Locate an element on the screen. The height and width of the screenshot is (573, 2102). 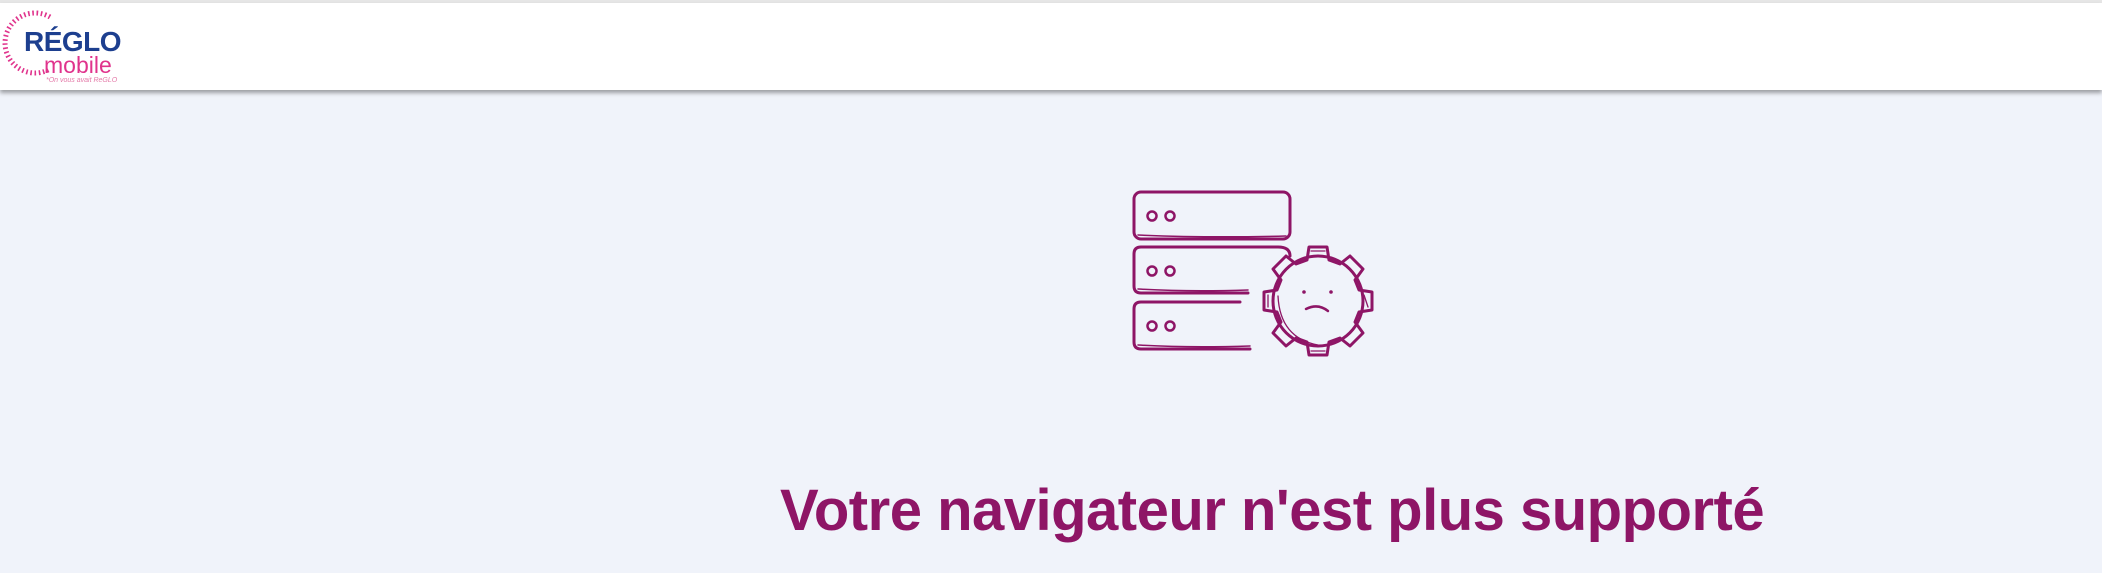
server-gear-sad-face-icon is located at coordinates (1253, 273).